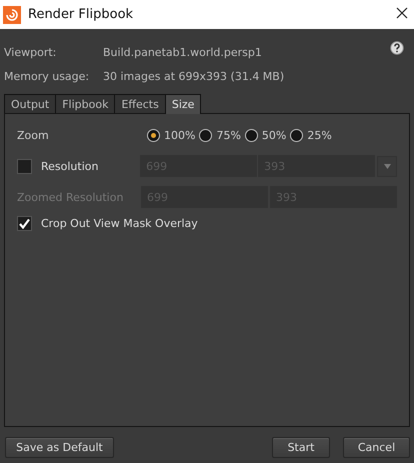 This screenshot has height=463, width=414. I want to click on tab: Size, so click(183, 104).